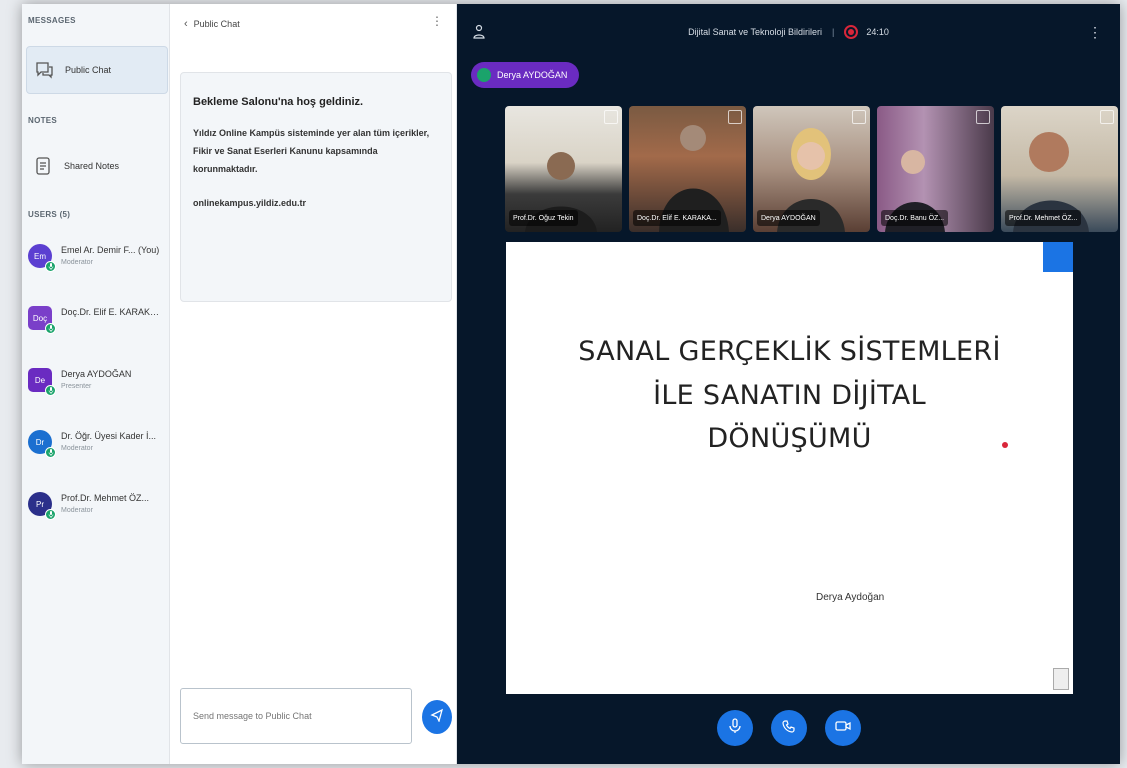  What do you see at coordinates (877, 32) in the screenshot?
I see `recording-time: 24:10` at bounding box center [877, 32].